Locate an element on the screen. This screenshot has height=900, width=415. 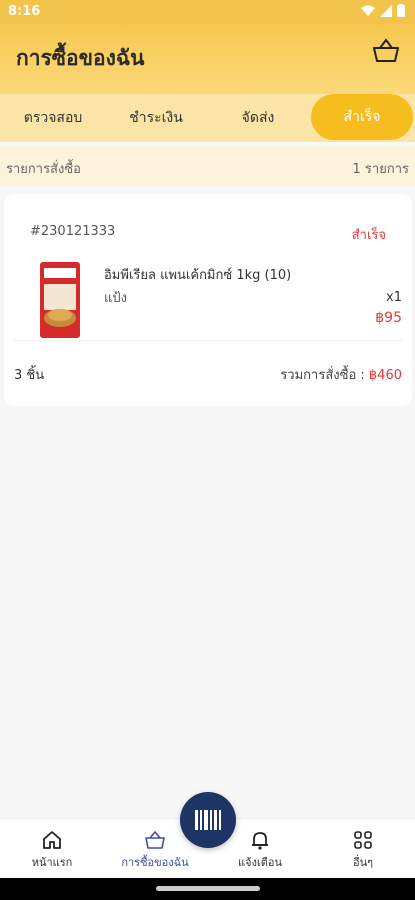
tab-completed: สำเร็จ is located at coordinates (362, 117).